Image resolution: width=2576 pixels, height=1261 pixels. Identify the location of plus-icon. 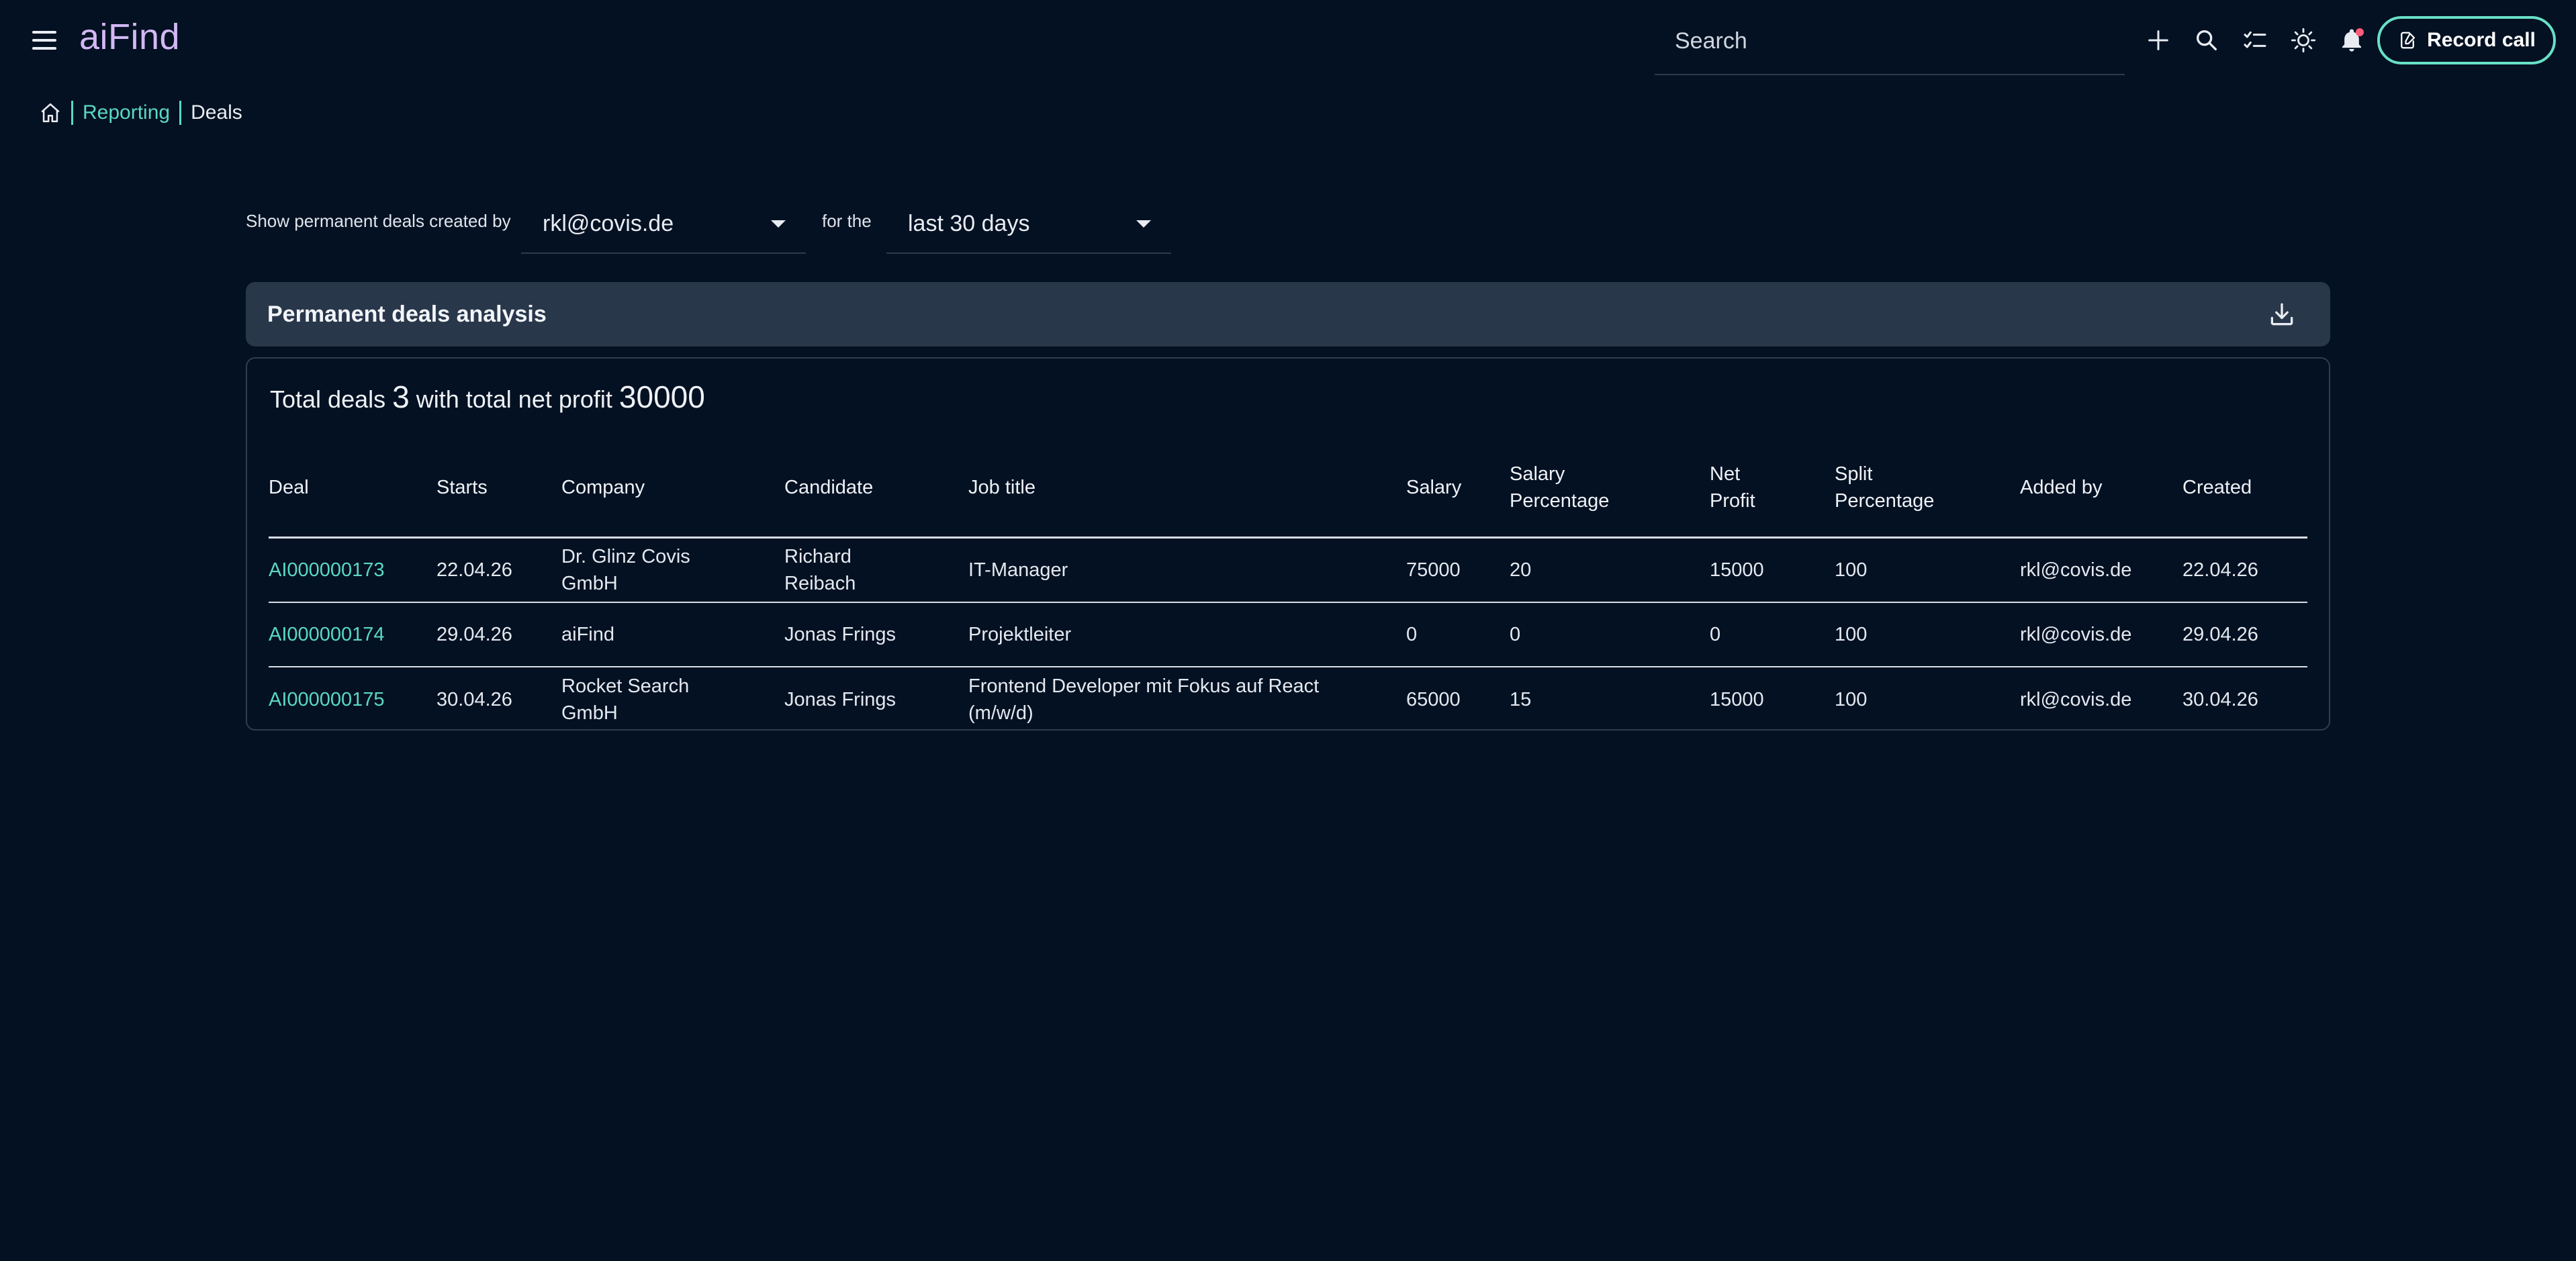
(2158, 40).